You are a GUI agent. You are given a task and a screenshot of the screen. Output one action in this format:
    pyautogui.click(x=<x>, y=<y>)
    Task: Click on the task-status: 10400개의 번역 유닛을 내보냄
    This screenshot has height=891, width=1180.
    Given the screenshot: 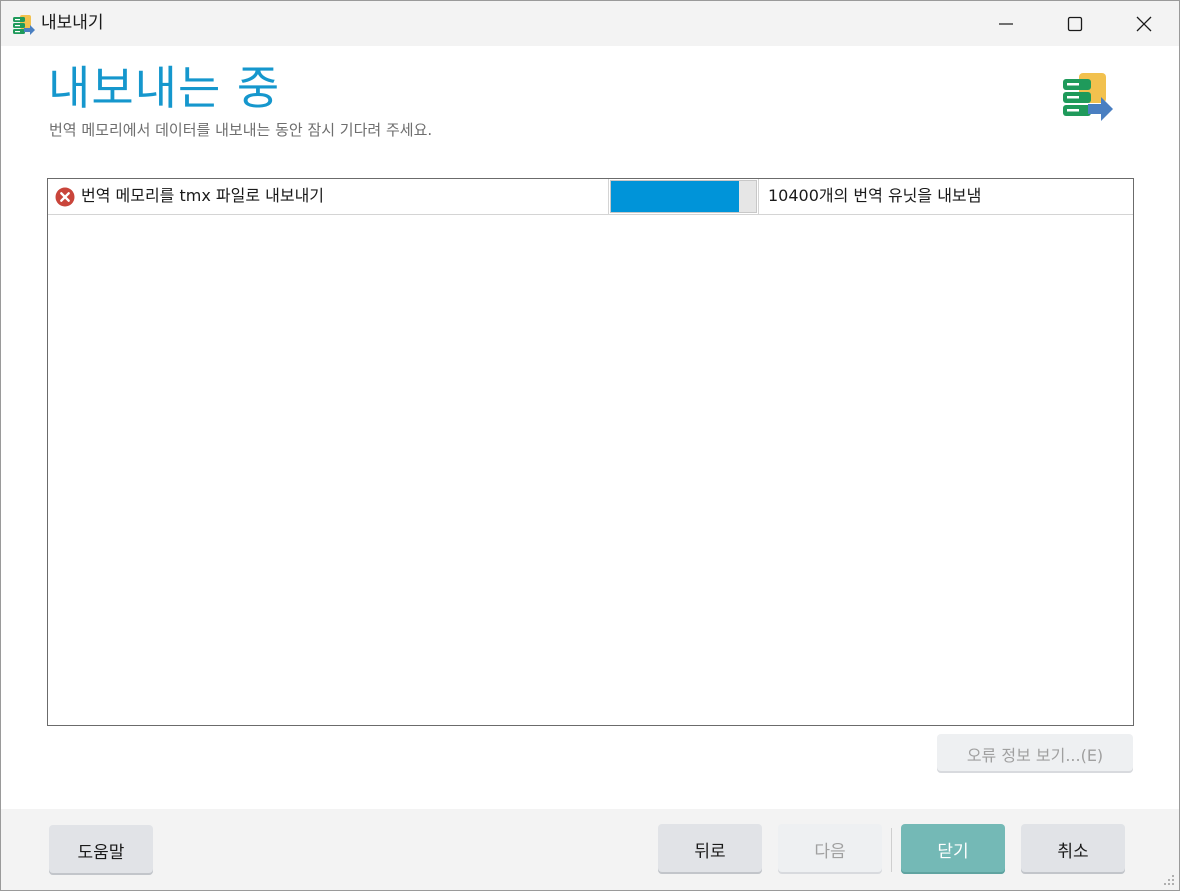 What is the action you would take?
    pyautogui.click(x=875, y=195)
    